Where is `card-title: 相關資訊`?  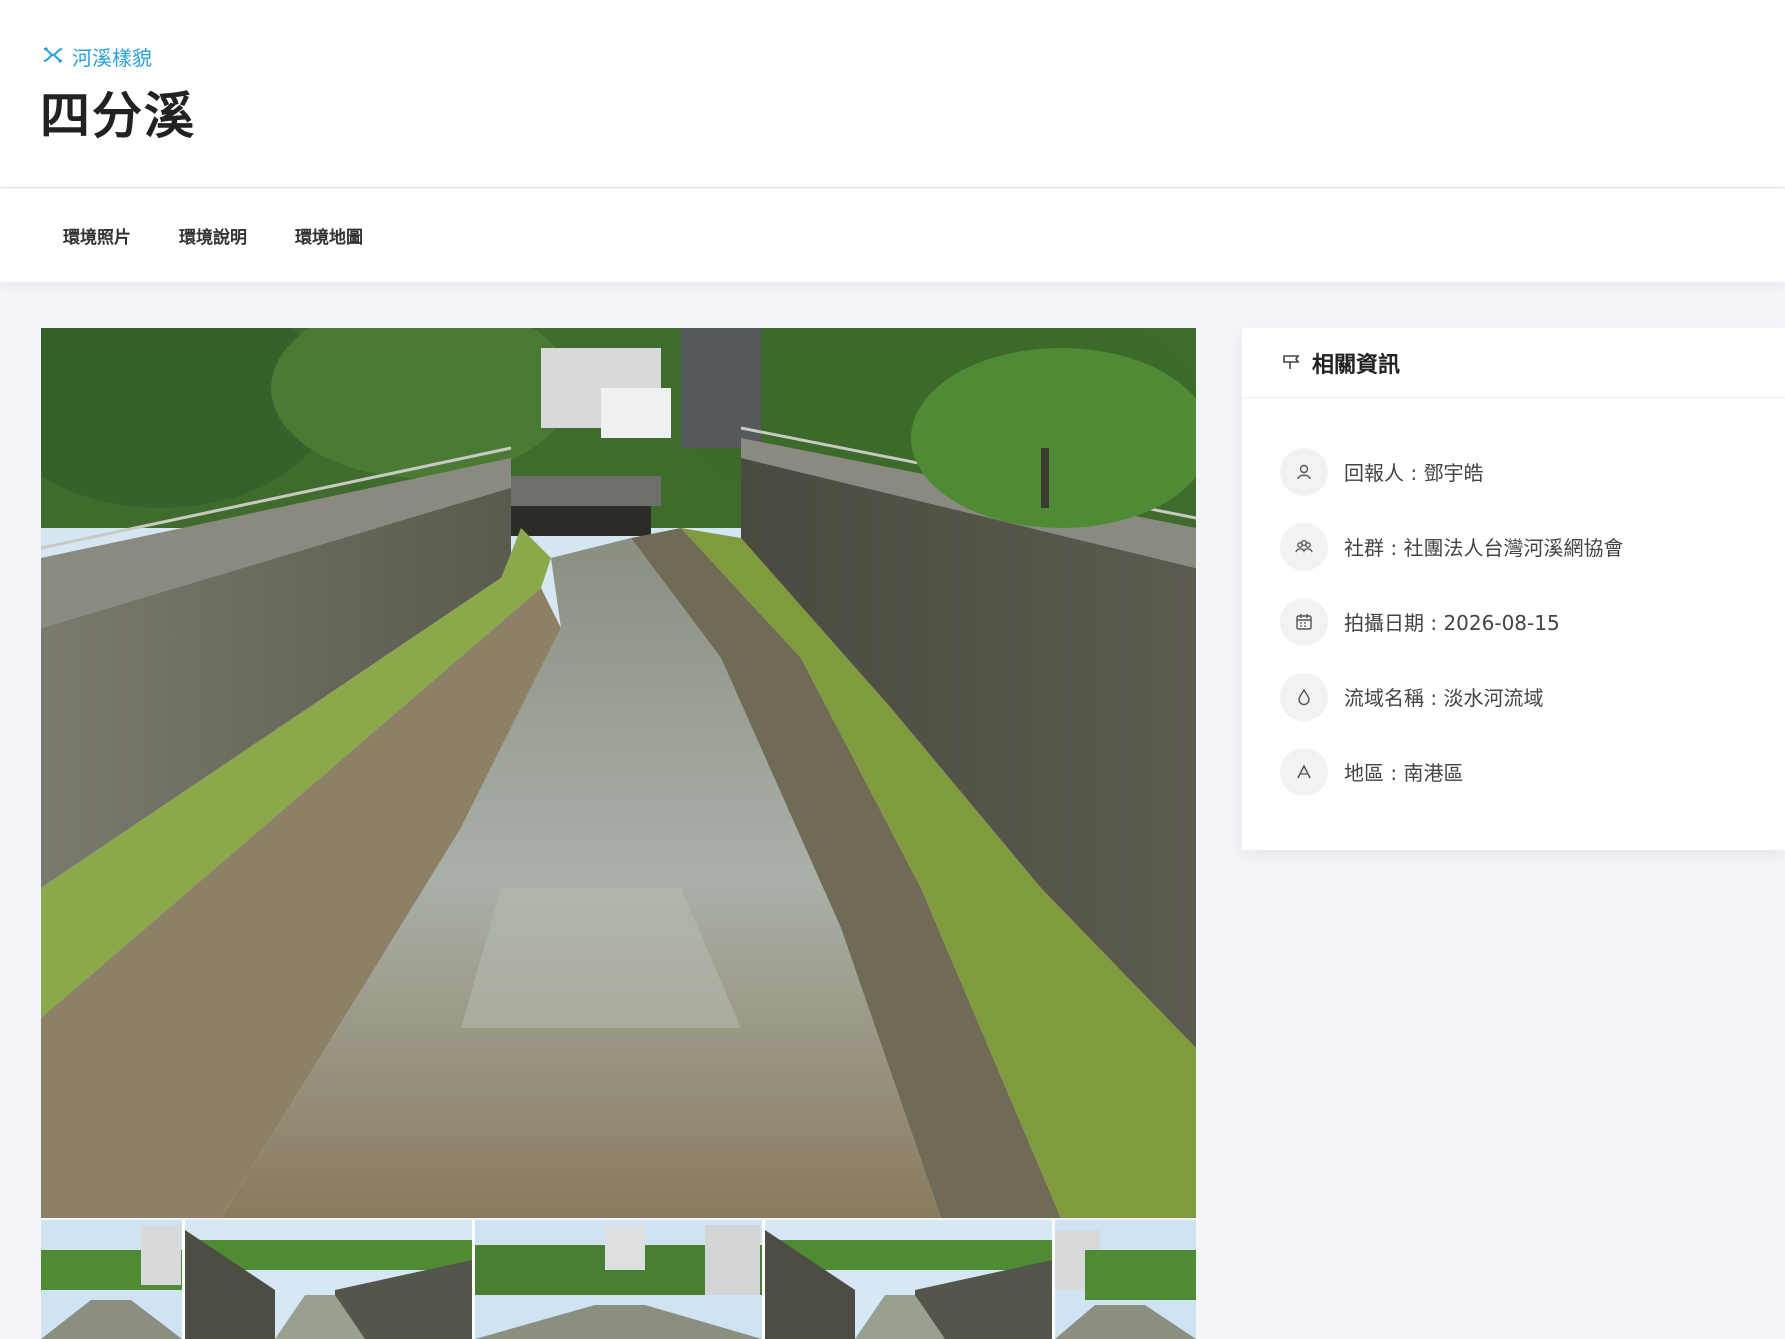 card-title: 相關資訊 is located at coordinates (1356, 365).